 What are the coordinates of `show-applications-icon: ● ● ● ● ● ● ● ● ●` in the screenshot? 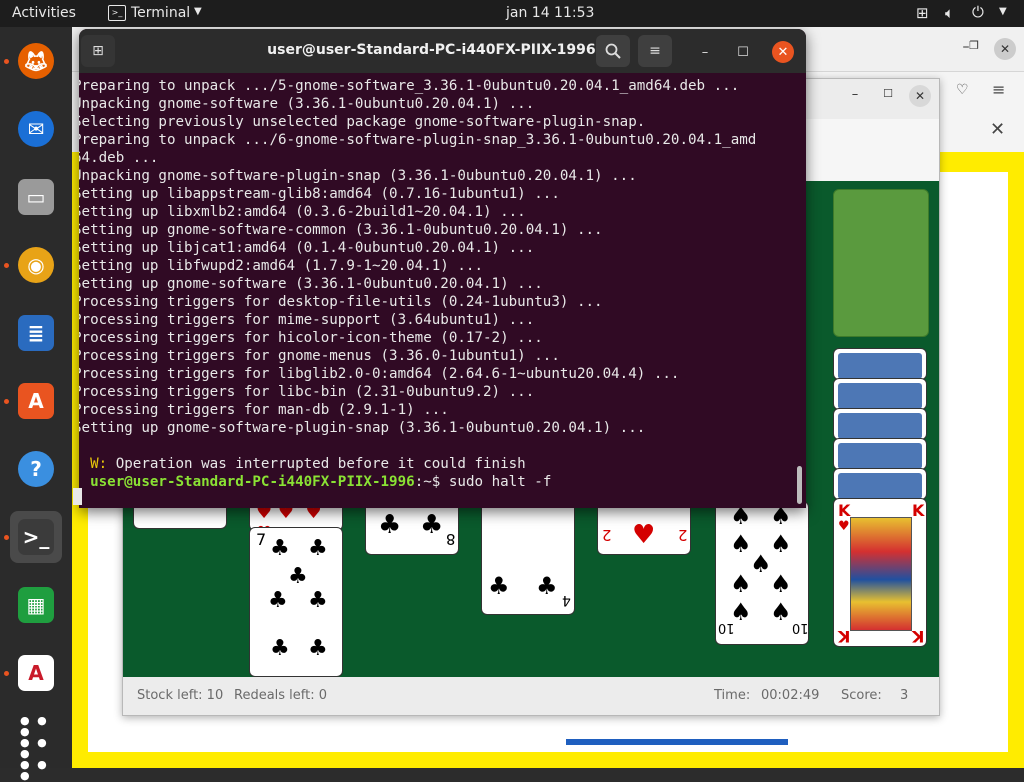 It's located at (36, 748).